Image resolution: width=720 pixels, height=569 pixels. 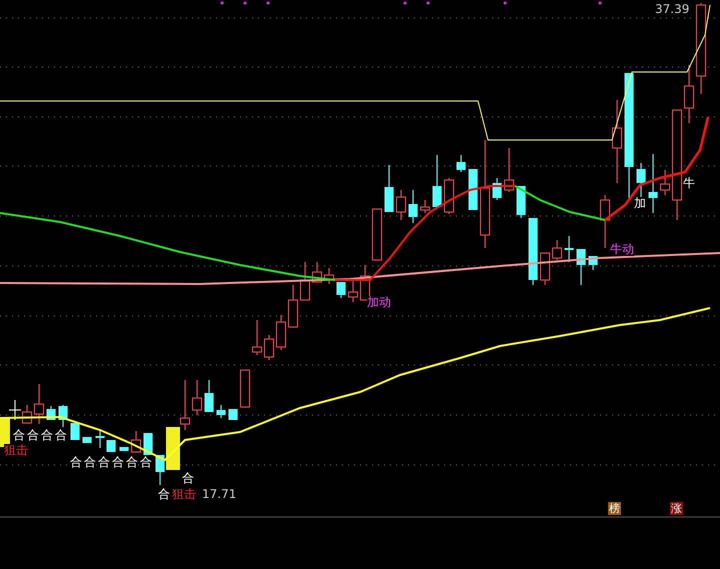 What do you see at coordinates (15, 410) in the screenshot?
I see `doji-candle` at bounding box center [15, 410].